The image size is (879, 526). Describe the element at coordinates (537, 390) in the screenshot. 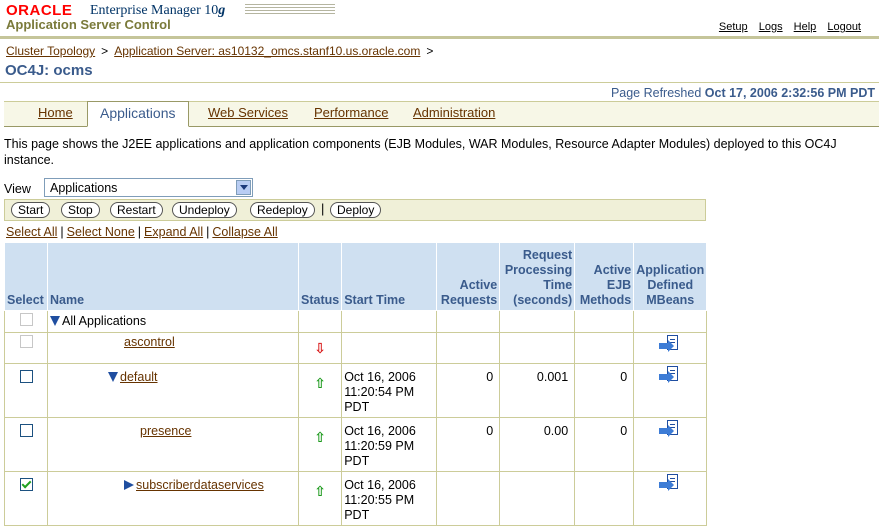

I see `request-processing-time: 0.001` at that location.